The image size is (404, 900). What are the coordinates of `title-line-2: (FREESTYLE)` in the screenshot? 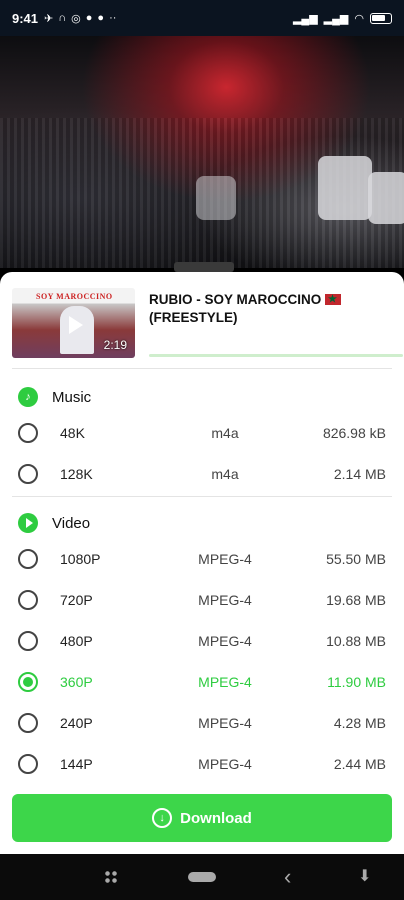 It's located at (193, 317).